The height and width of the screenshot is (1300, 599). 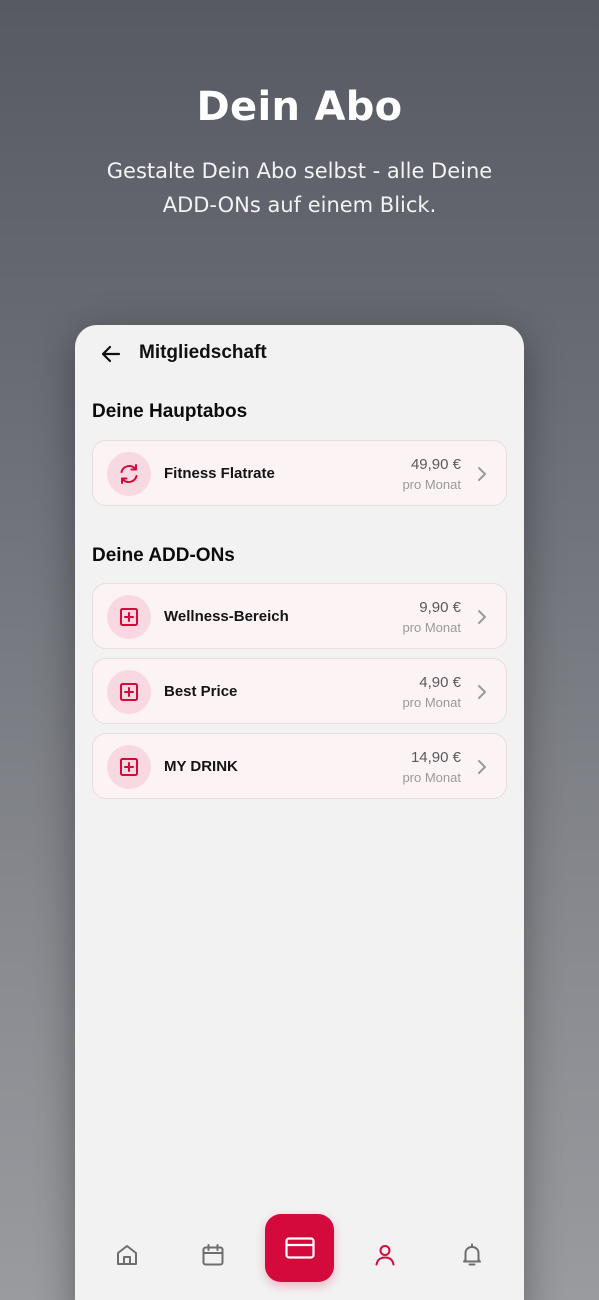 I want to click on nav-calendar, so click(x=213, y=1255).